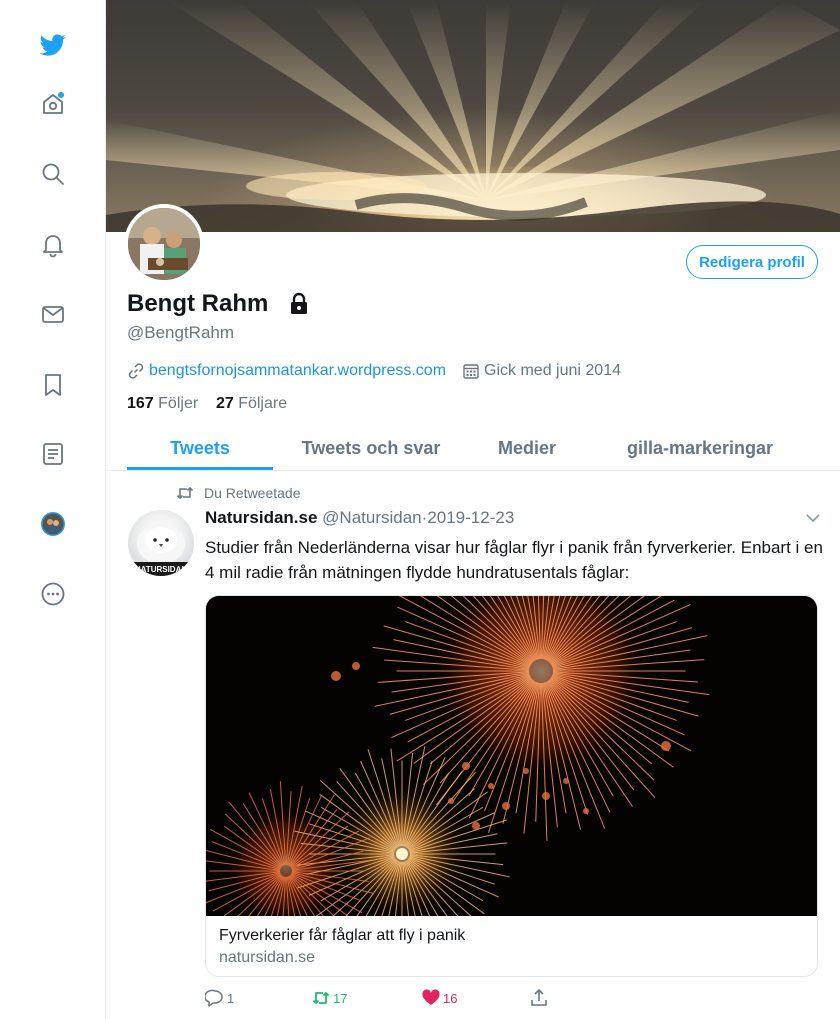  Describe the element at coordinates (700, 448) in the screenshot. I see `tab-likes: gilla-markeringar` at that location.